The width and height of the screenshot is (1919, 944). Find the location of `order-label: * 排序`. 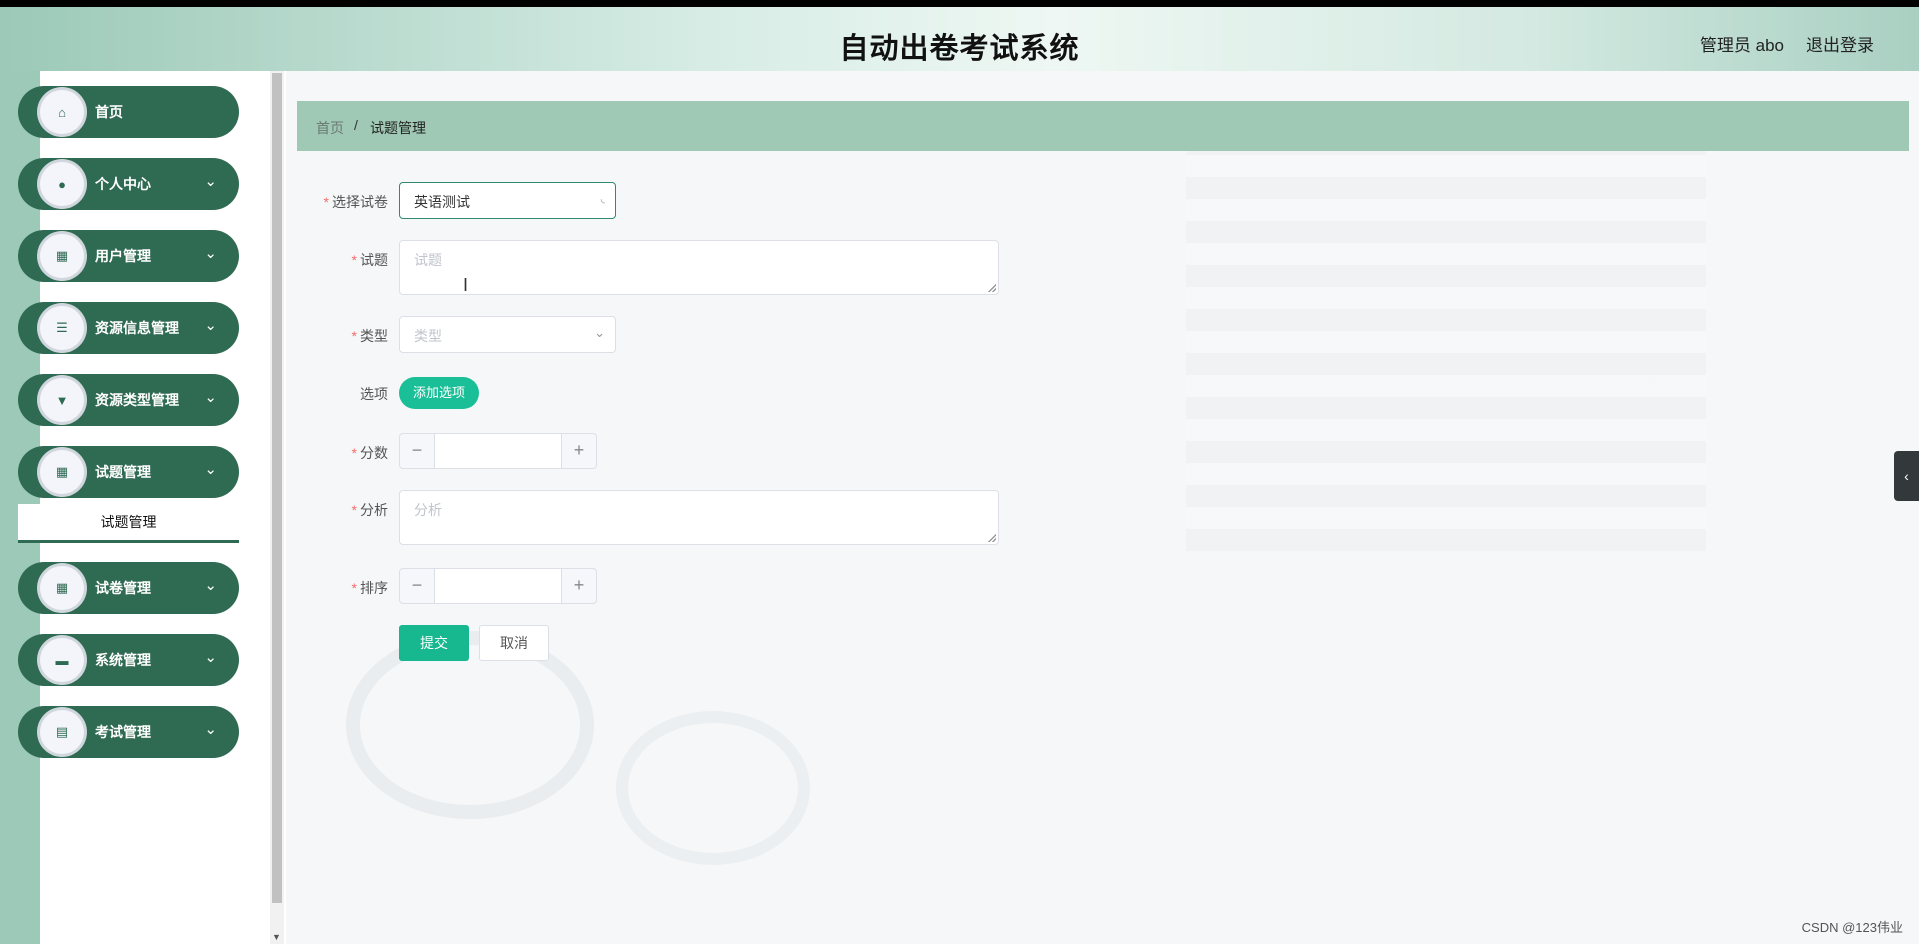

order-label: * 排序 is located at coordinates (369, 588).